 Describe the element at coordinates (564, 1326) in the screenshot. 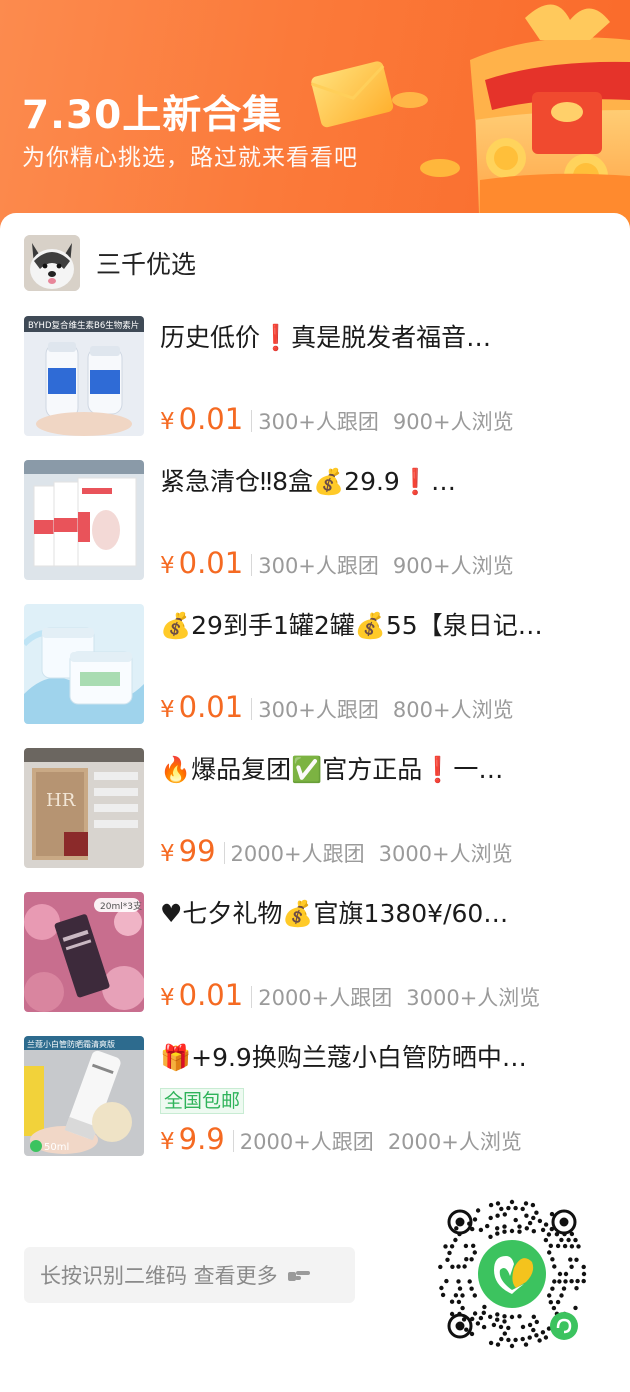

I see `mini-program-badge-icon` at that location.